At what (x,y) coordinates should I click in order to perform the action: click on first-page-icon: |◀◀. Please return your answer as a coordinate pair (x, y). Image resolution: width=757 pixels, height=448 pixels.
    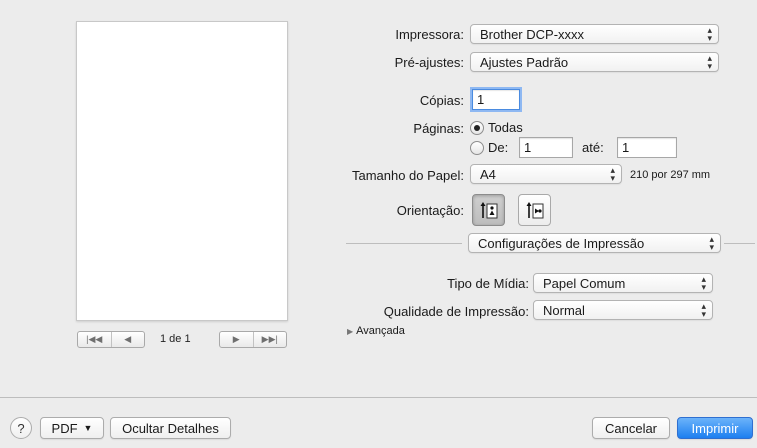
    Looking at the image, I should click on (94, 339).